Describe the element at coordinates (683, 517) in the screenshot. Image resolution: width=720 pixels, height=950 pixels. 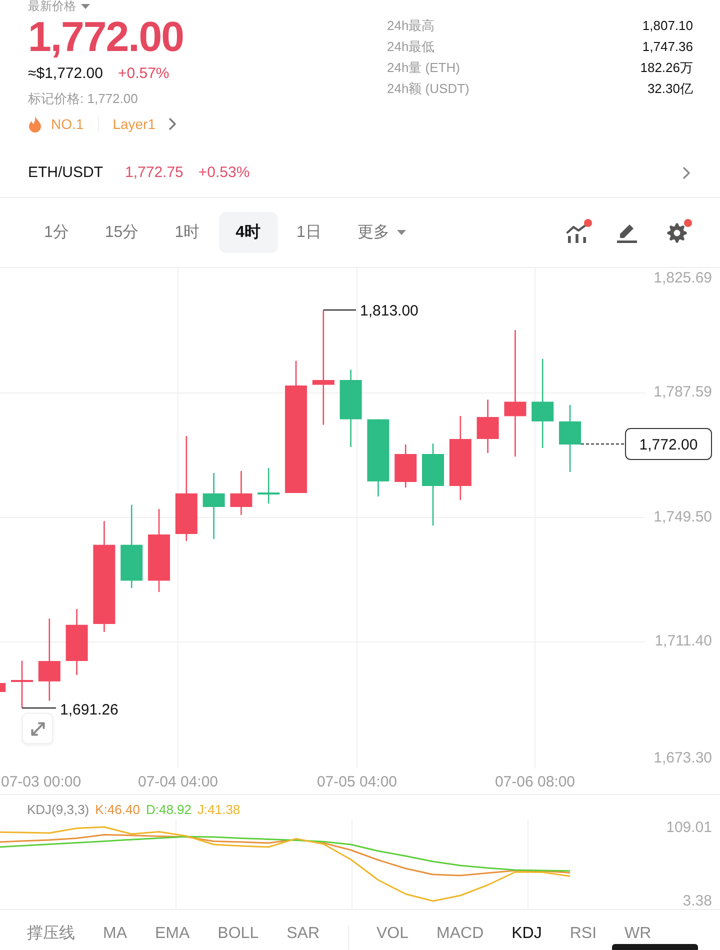
I see `axis-label: 1,749.50` at that location.